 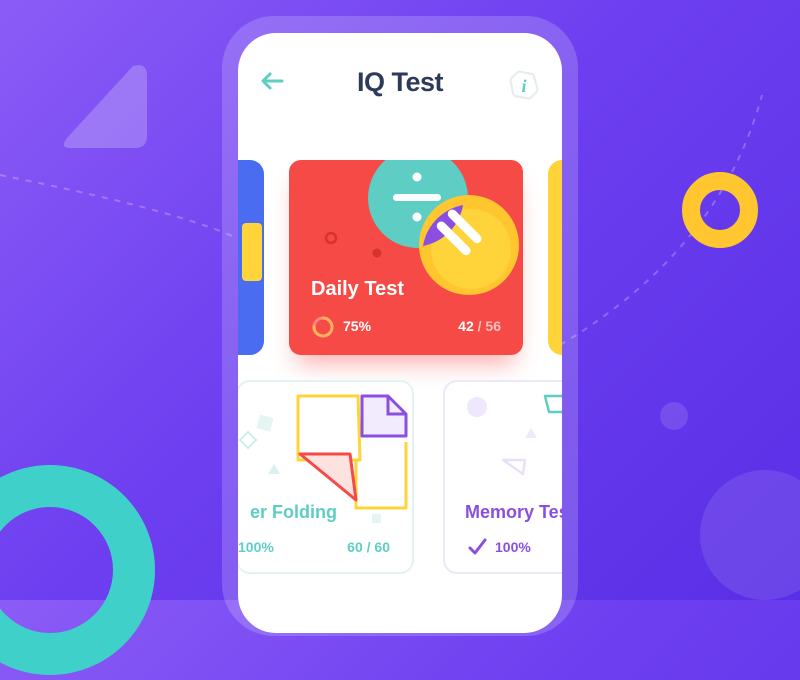 I want to click on background-dot, so click(x=674, y=416).